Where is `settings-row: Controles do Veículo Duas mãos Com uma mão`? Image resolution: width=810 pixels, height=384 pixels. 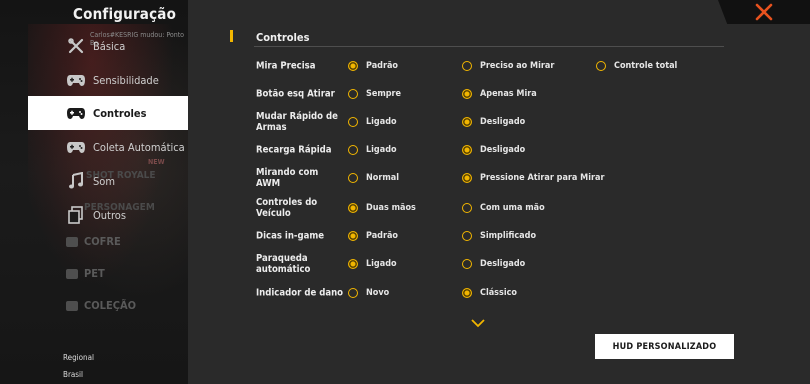
settings-row: Controles do Veículo Duas mãos Com uma mão is located at coordinates (491, 208).